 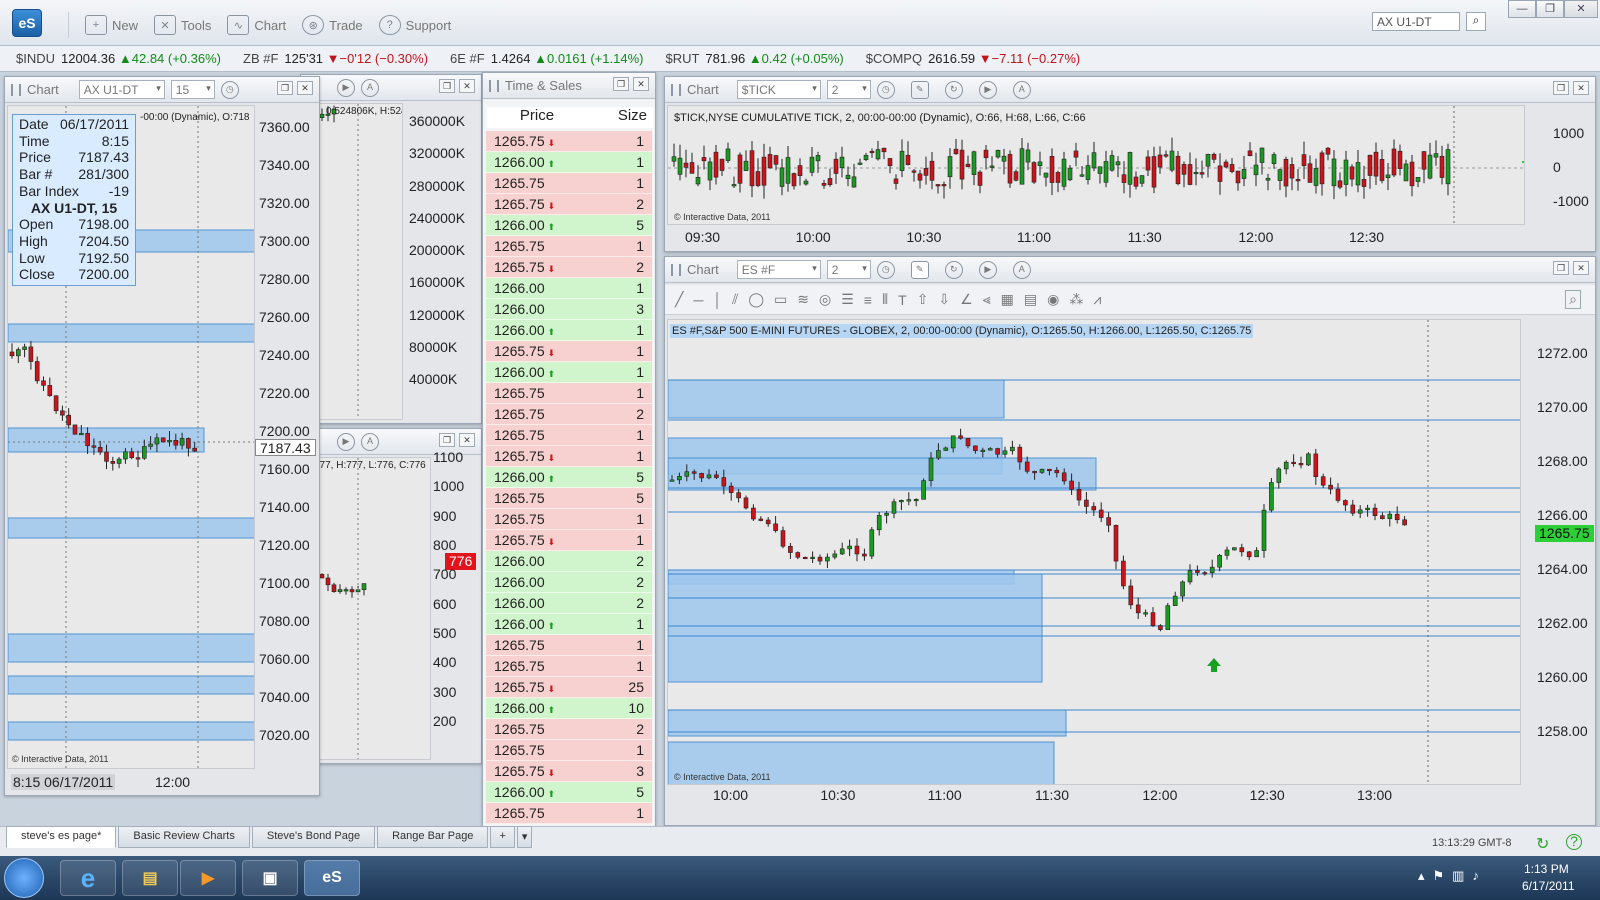 What do you see at coordinates (313, 837) in the screenshot?
I see `tab-bond-page: Steve's Bond Page` at bounding box center [313, 837].